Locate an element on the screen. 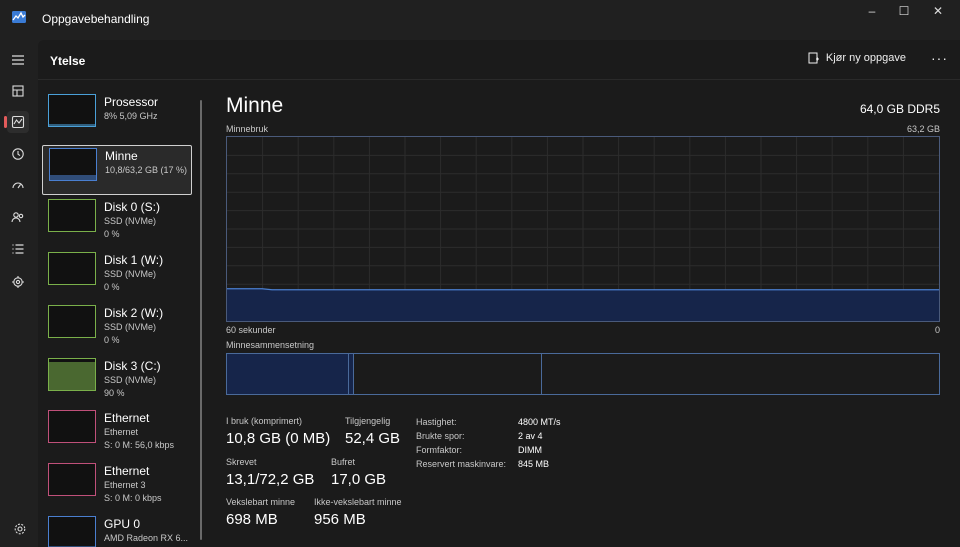  device-name: GPU 0 is located at coordinates (122, 524).